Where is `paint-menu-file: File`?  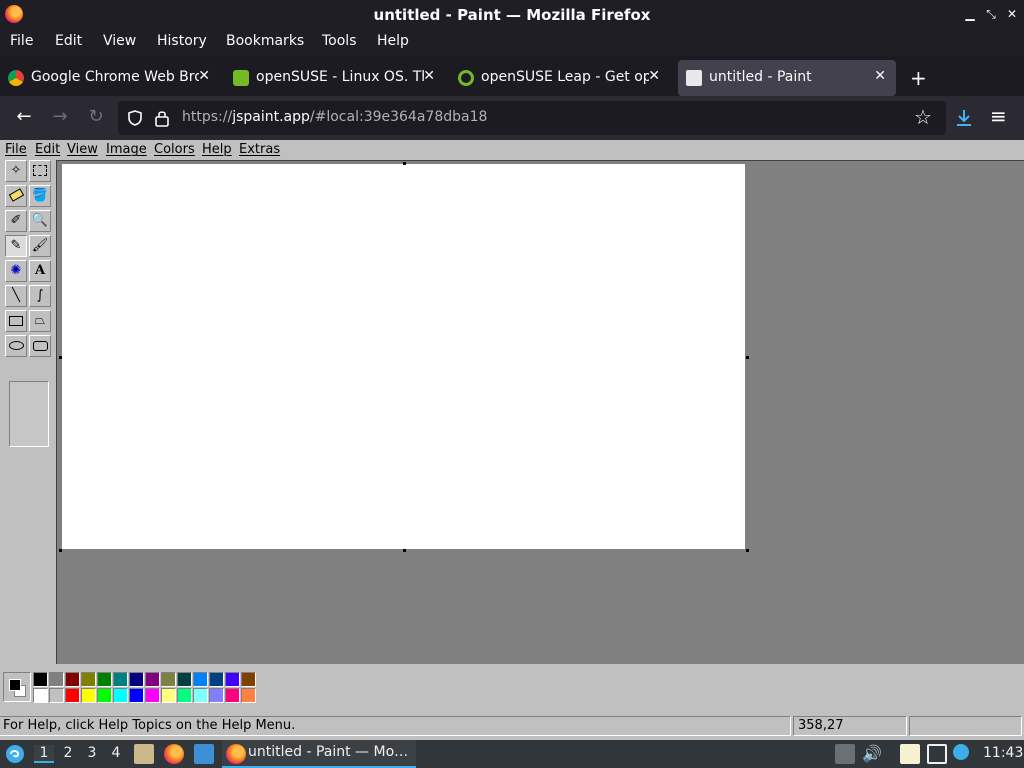
paint-menu-file: File is located at coordinates (16, 149).